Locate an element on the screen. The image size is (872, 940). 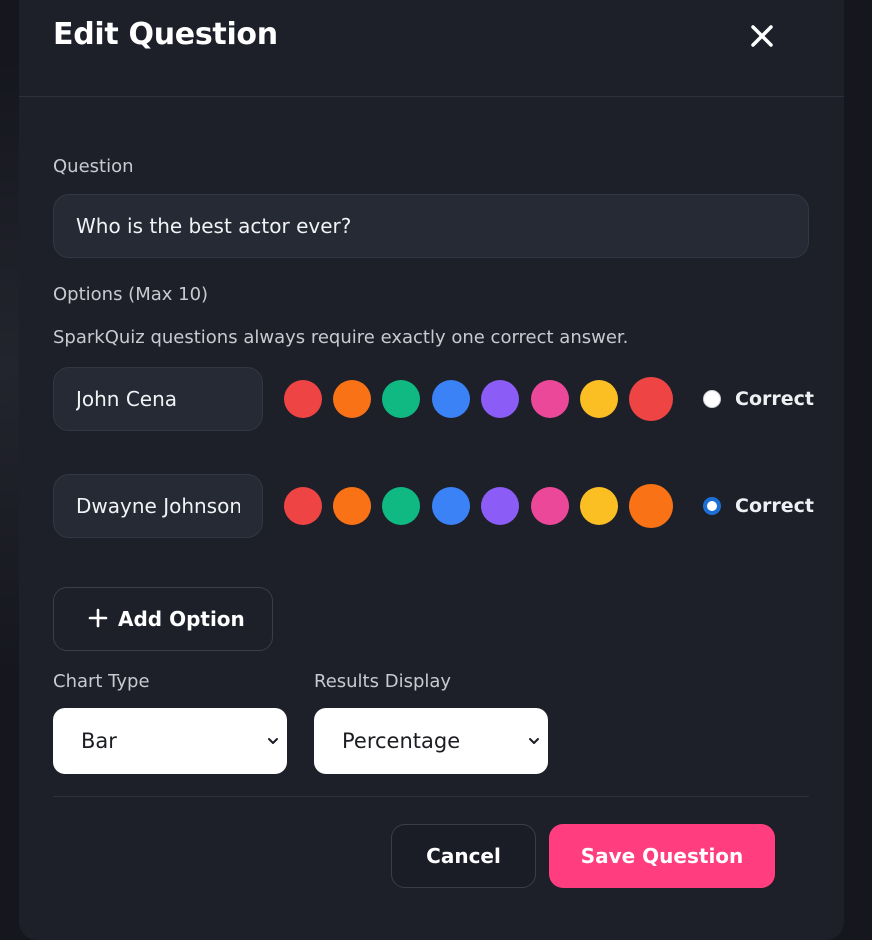
results-display-value: Percentage is located at coordinates (401, 741).